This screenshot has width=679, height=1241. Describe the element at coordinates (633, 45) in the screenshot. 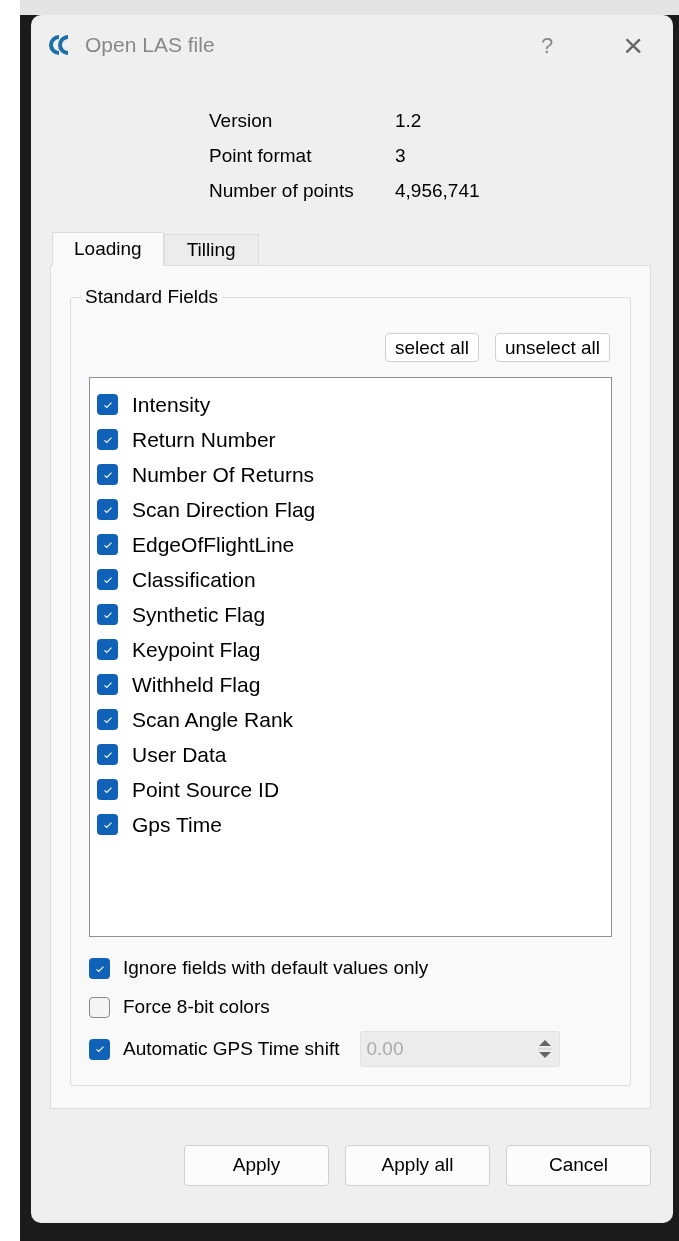

I see `close-button: ×` at that location.